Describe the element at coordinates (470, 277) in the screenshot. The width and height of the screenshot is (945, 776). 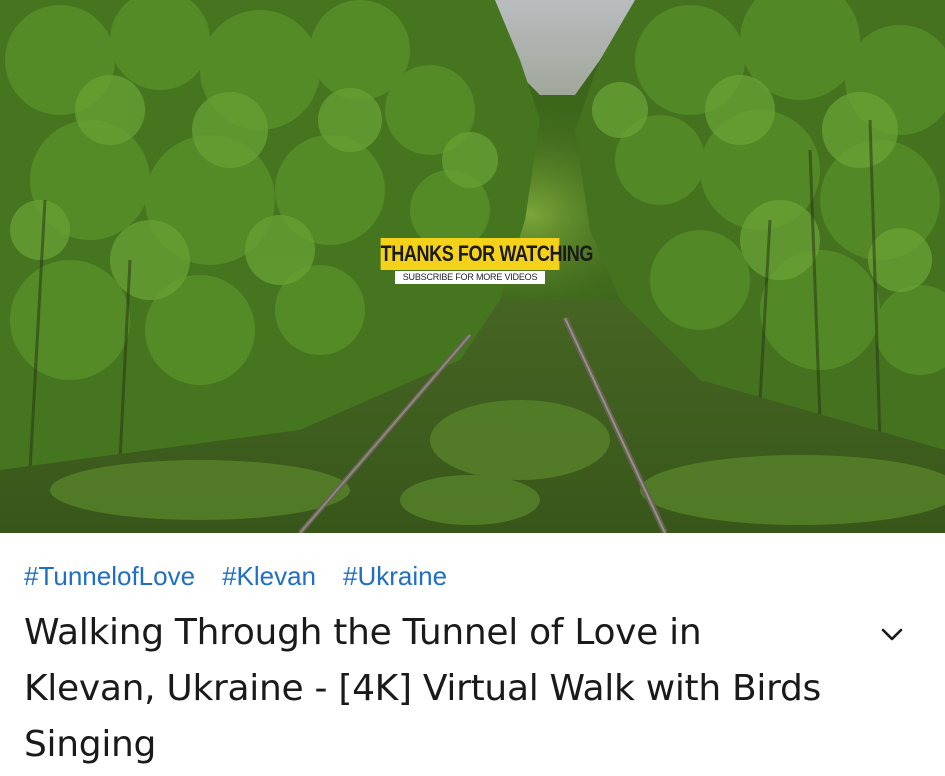
I see `end-card-subtitle: SUBSCRIBE FOR MORE VIDEOS` at that location.